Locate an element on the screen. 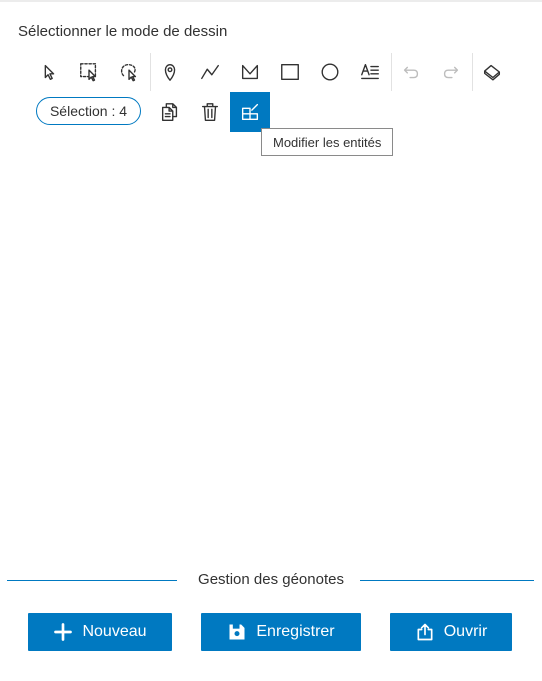 Image resolution: width=542 pixels, height=681 pixels. redo-button is located at coordinates (451, 72).